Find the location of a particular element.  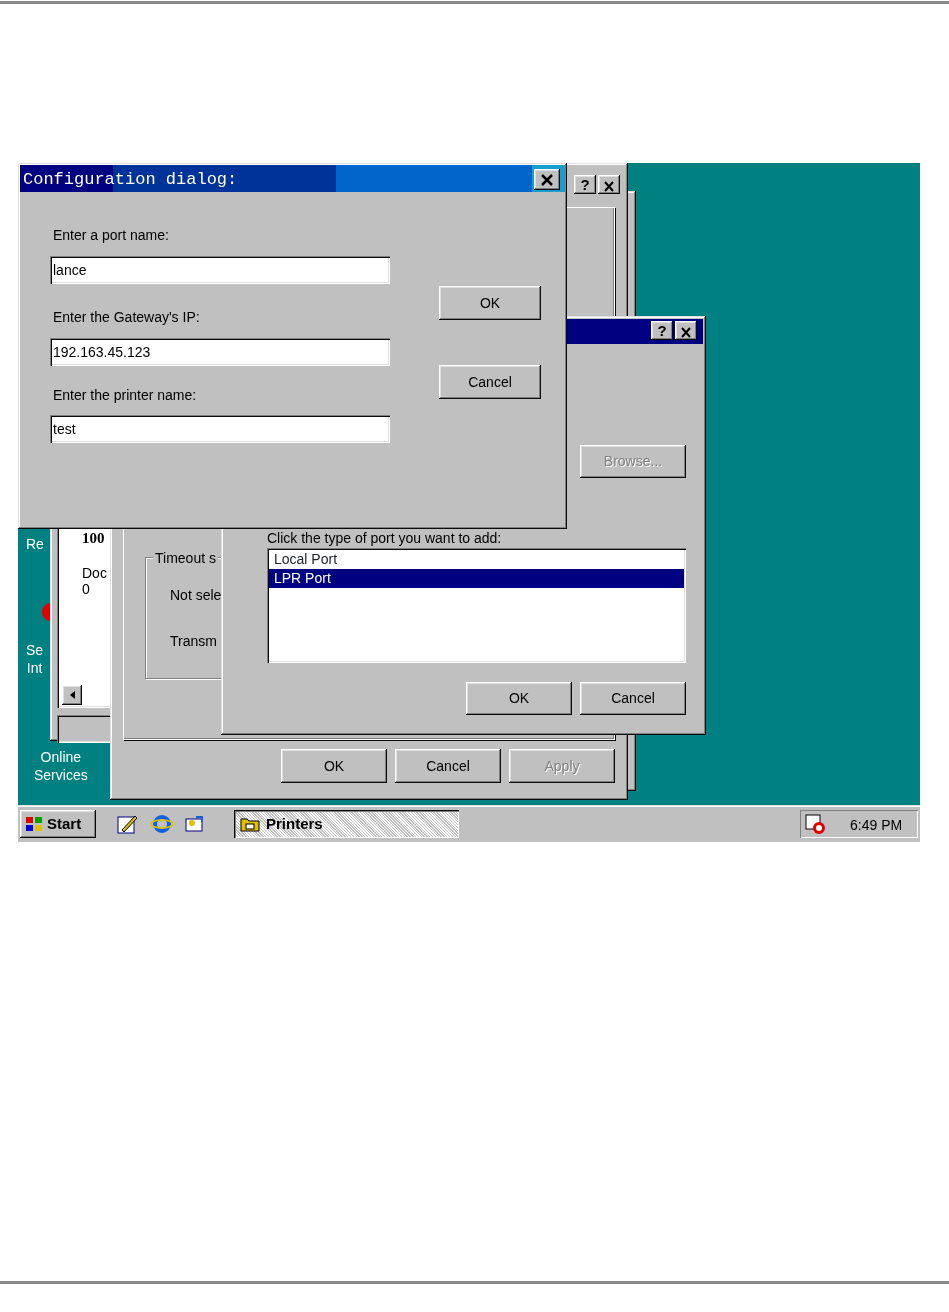

field-label: Enter a port name: is located at coordinates (111, 235).